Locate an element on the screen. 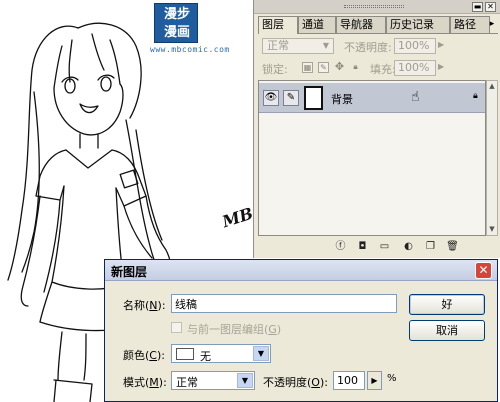 The height and width of the screenshot is (402, 500). adjustment-layer-icon: ◐ is located at coordinates (408, 247).